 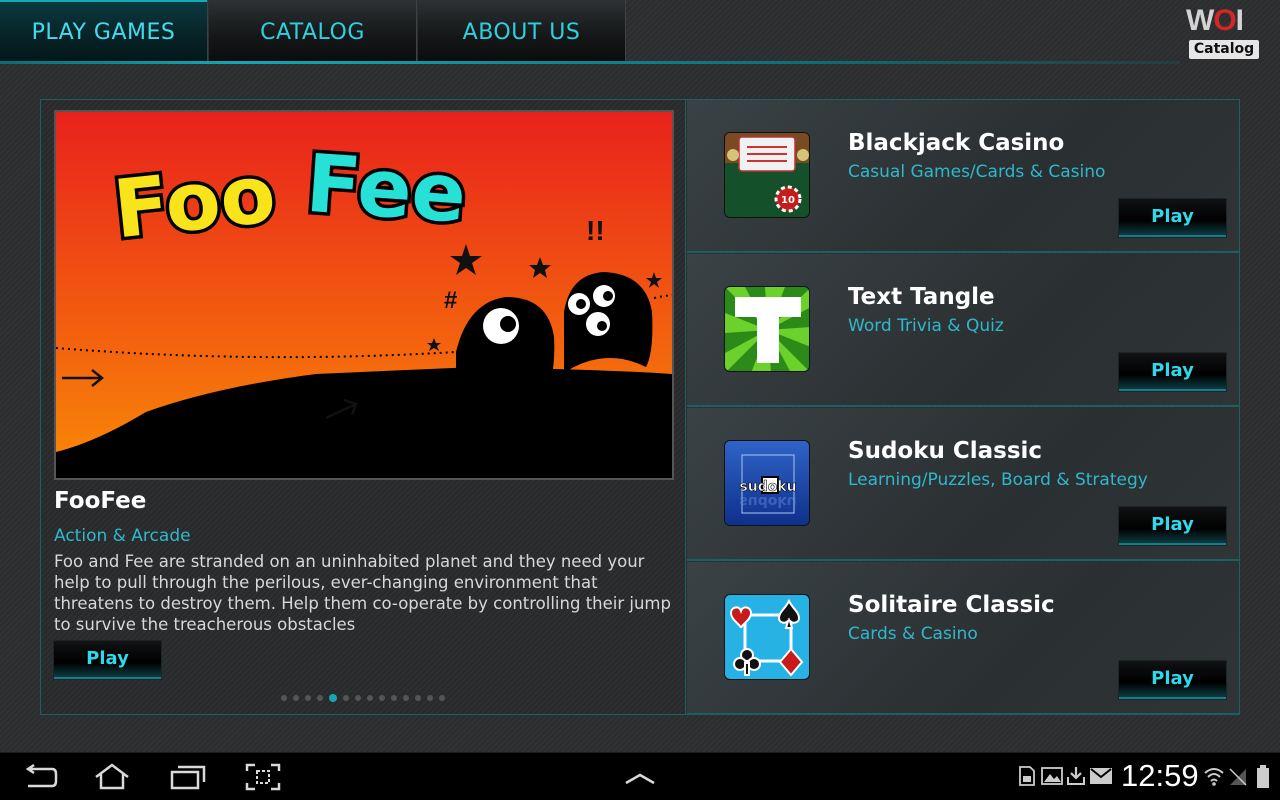 What do you see at coordinates (1076, 778) in the screenshot?
I see `download-icon` at bounding box center [1076, 778].